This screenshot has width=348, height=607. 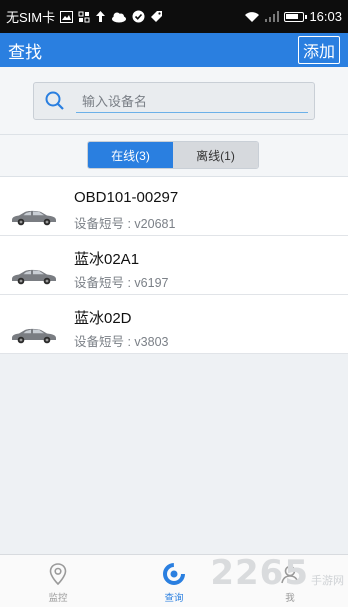 What do you see at coordinates (126, 197) in the screenshot?
I see `device-name: OBD101-00297` at bounding box center [126, 197].